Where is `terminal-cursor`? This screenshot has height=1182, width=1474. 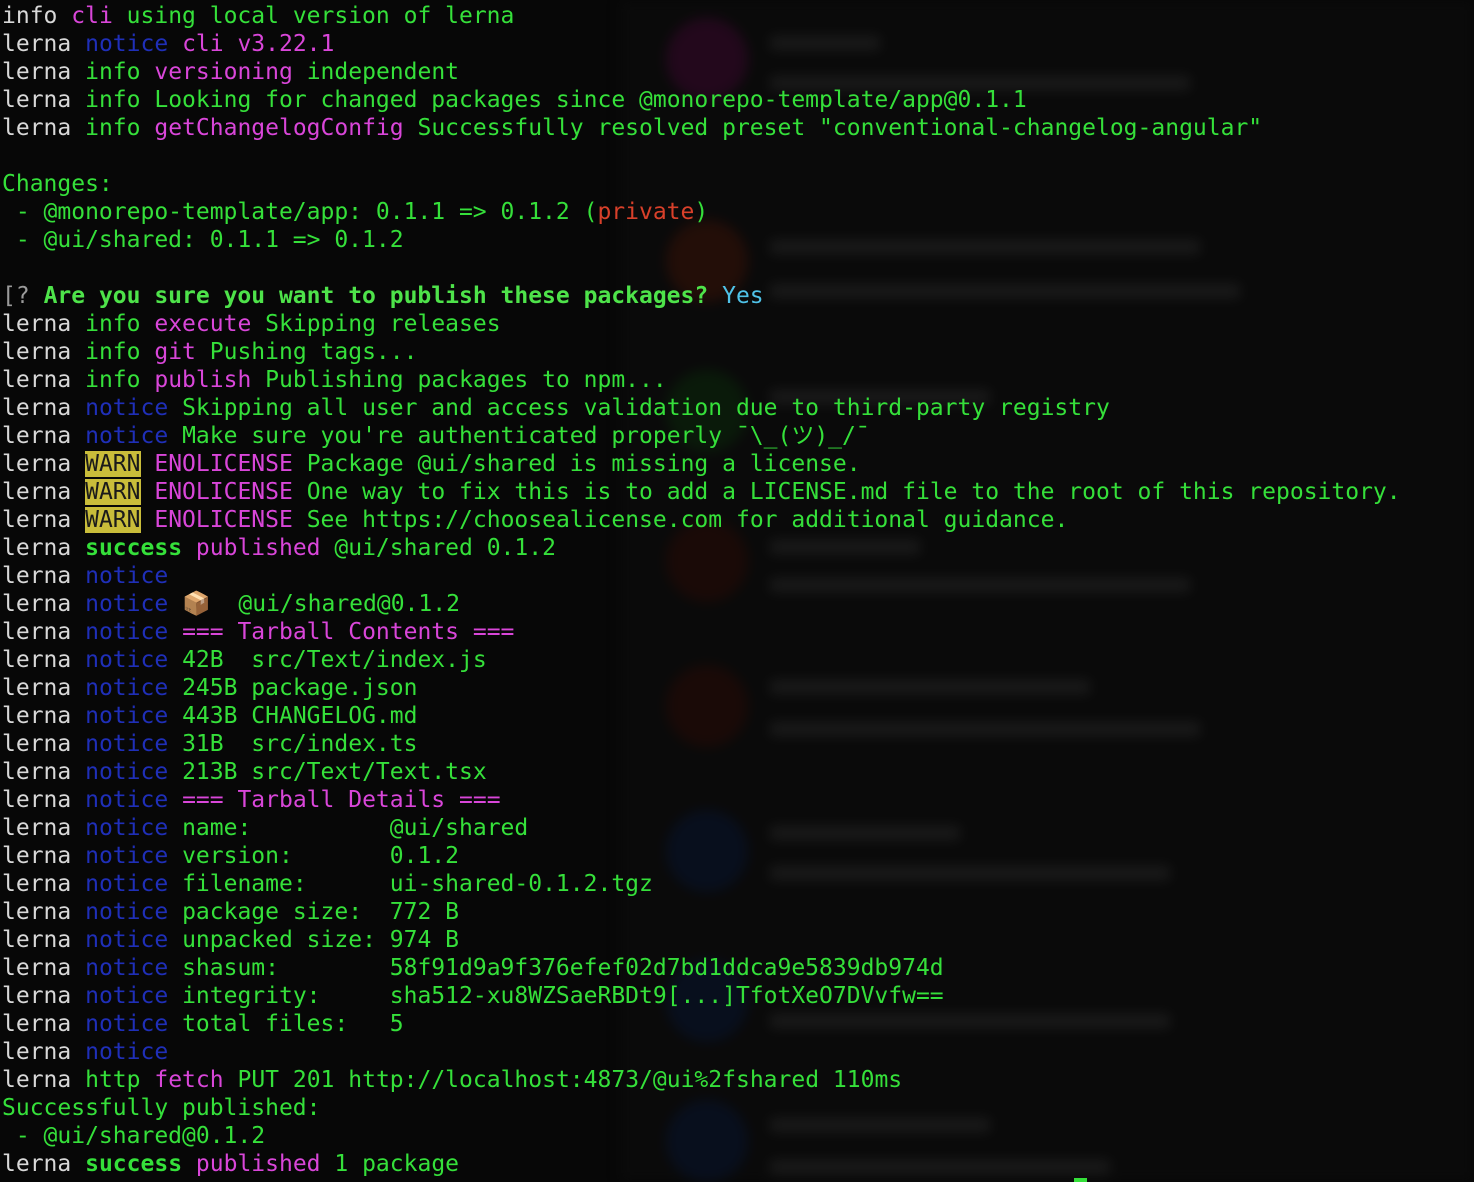
terminal-cursor is located at coordinates (1080, 1180).